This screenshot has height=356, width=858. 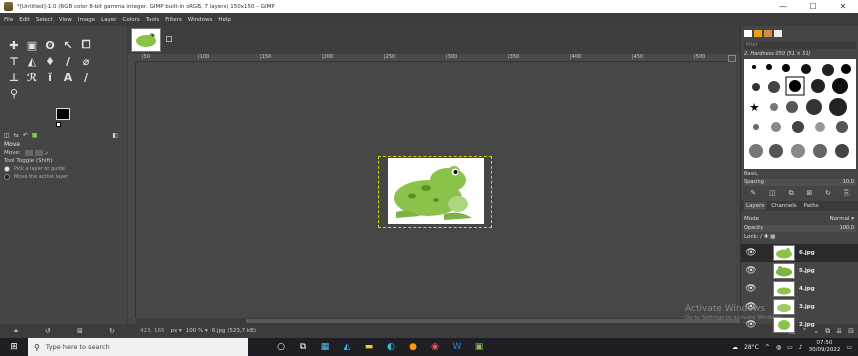 I want to click on calendar-app-icon: ▦, so click(x=325, y=347).